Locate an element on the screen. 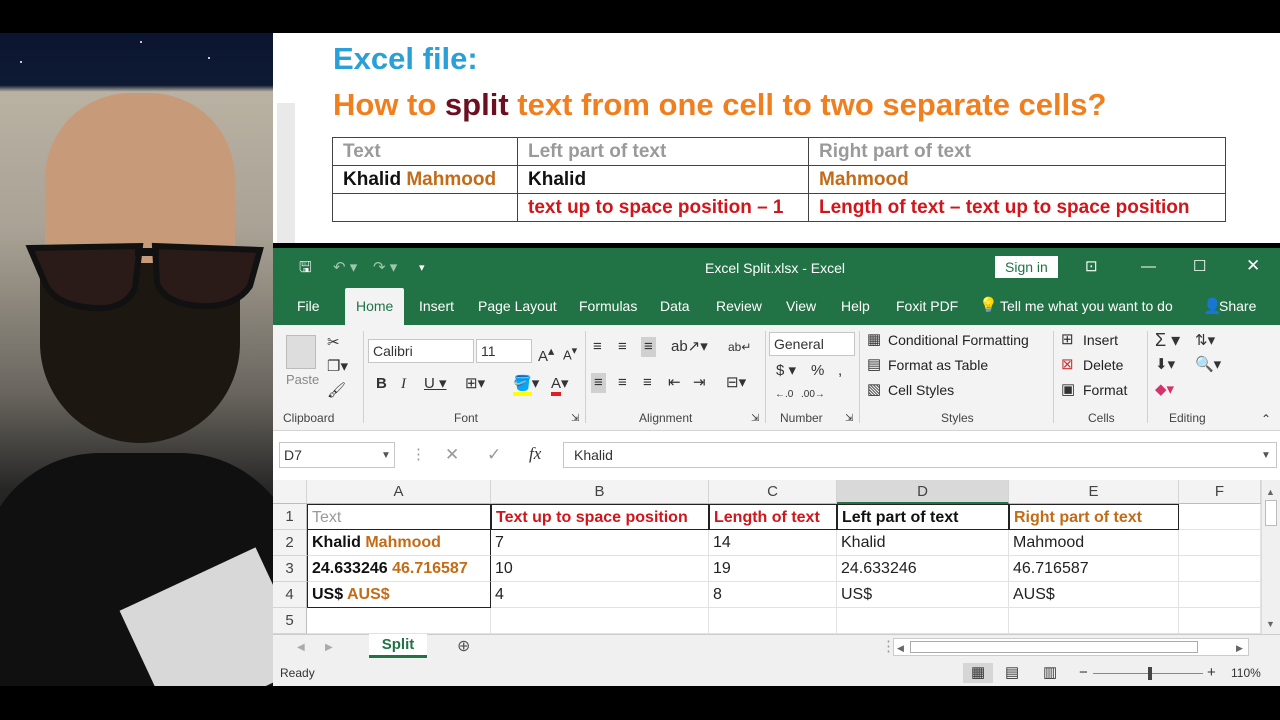 Image resolution: width=1280 pixels, height=720 pixels. increase-font-icon: A▴ is located at coordinates (546, 354).